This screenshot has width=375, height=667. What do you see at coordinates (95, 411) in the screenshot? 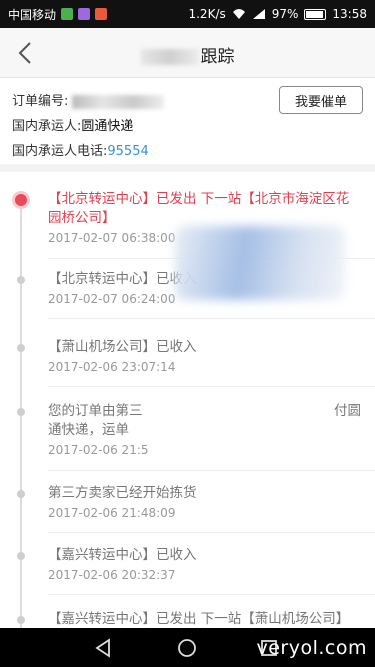
I see `timeline-text: 您的订单由第三` at bounding box center [95, 411].